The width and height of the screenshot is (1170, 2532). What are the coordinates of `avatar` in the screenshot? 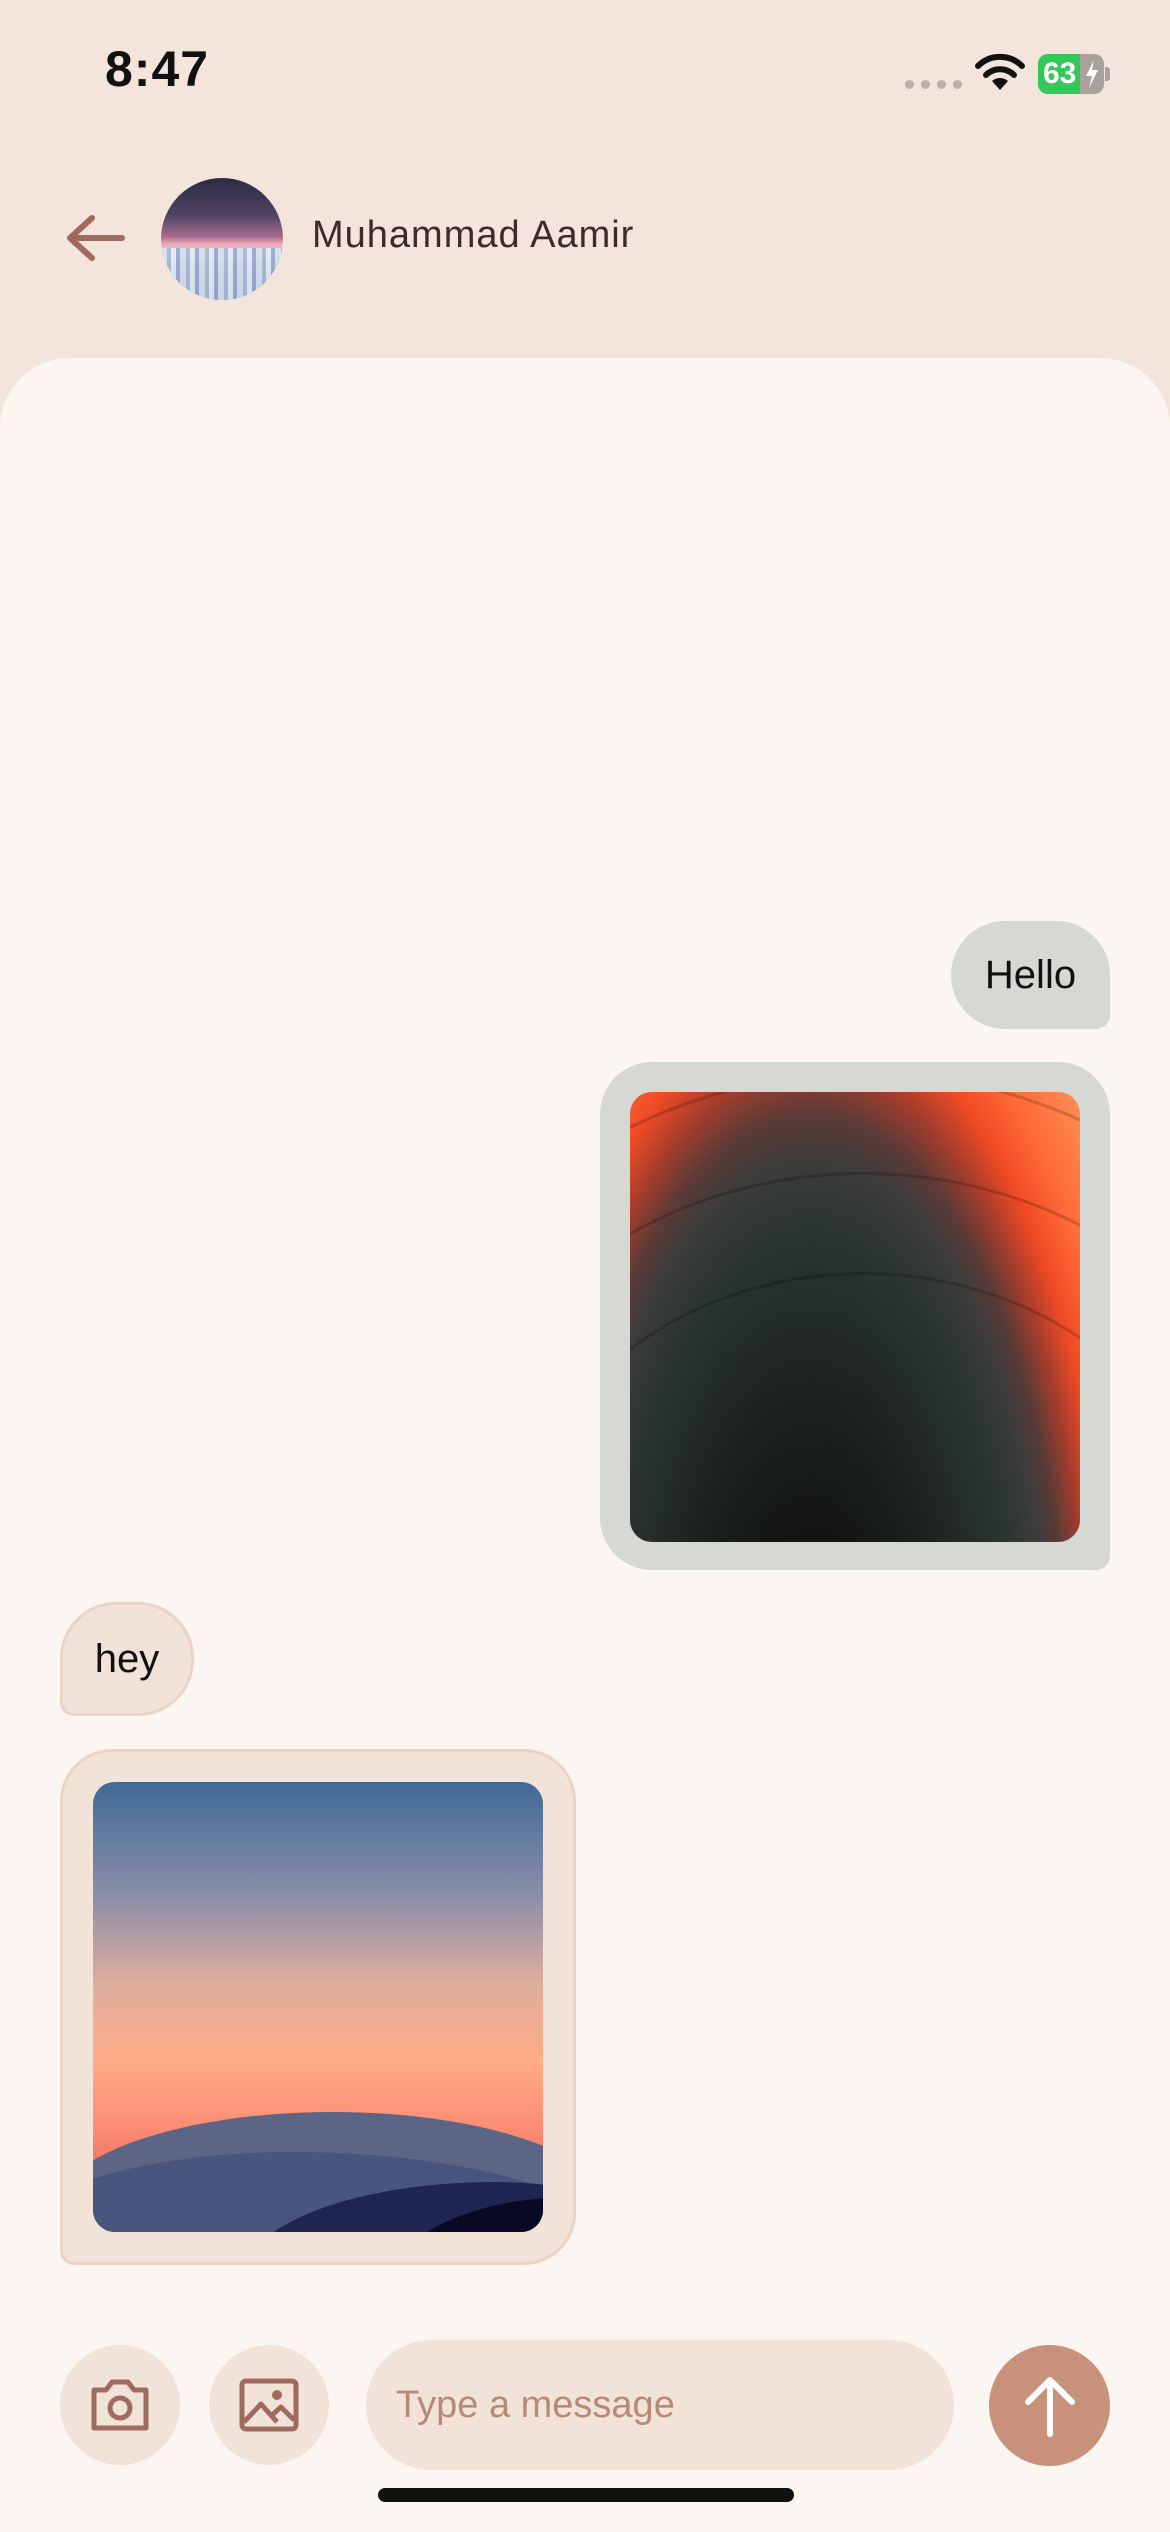 It's located at (222, 239).